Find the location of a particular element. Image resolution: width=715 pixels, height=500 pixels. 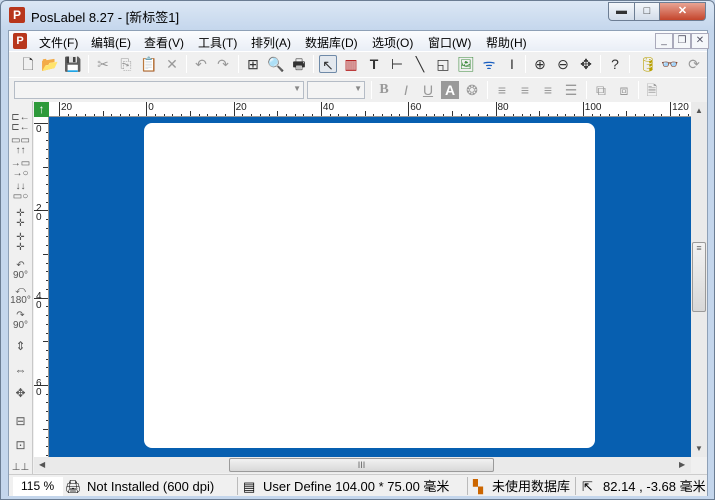

rotate-180-icon: ⤺ 180° is located at coordinates (20, 296).